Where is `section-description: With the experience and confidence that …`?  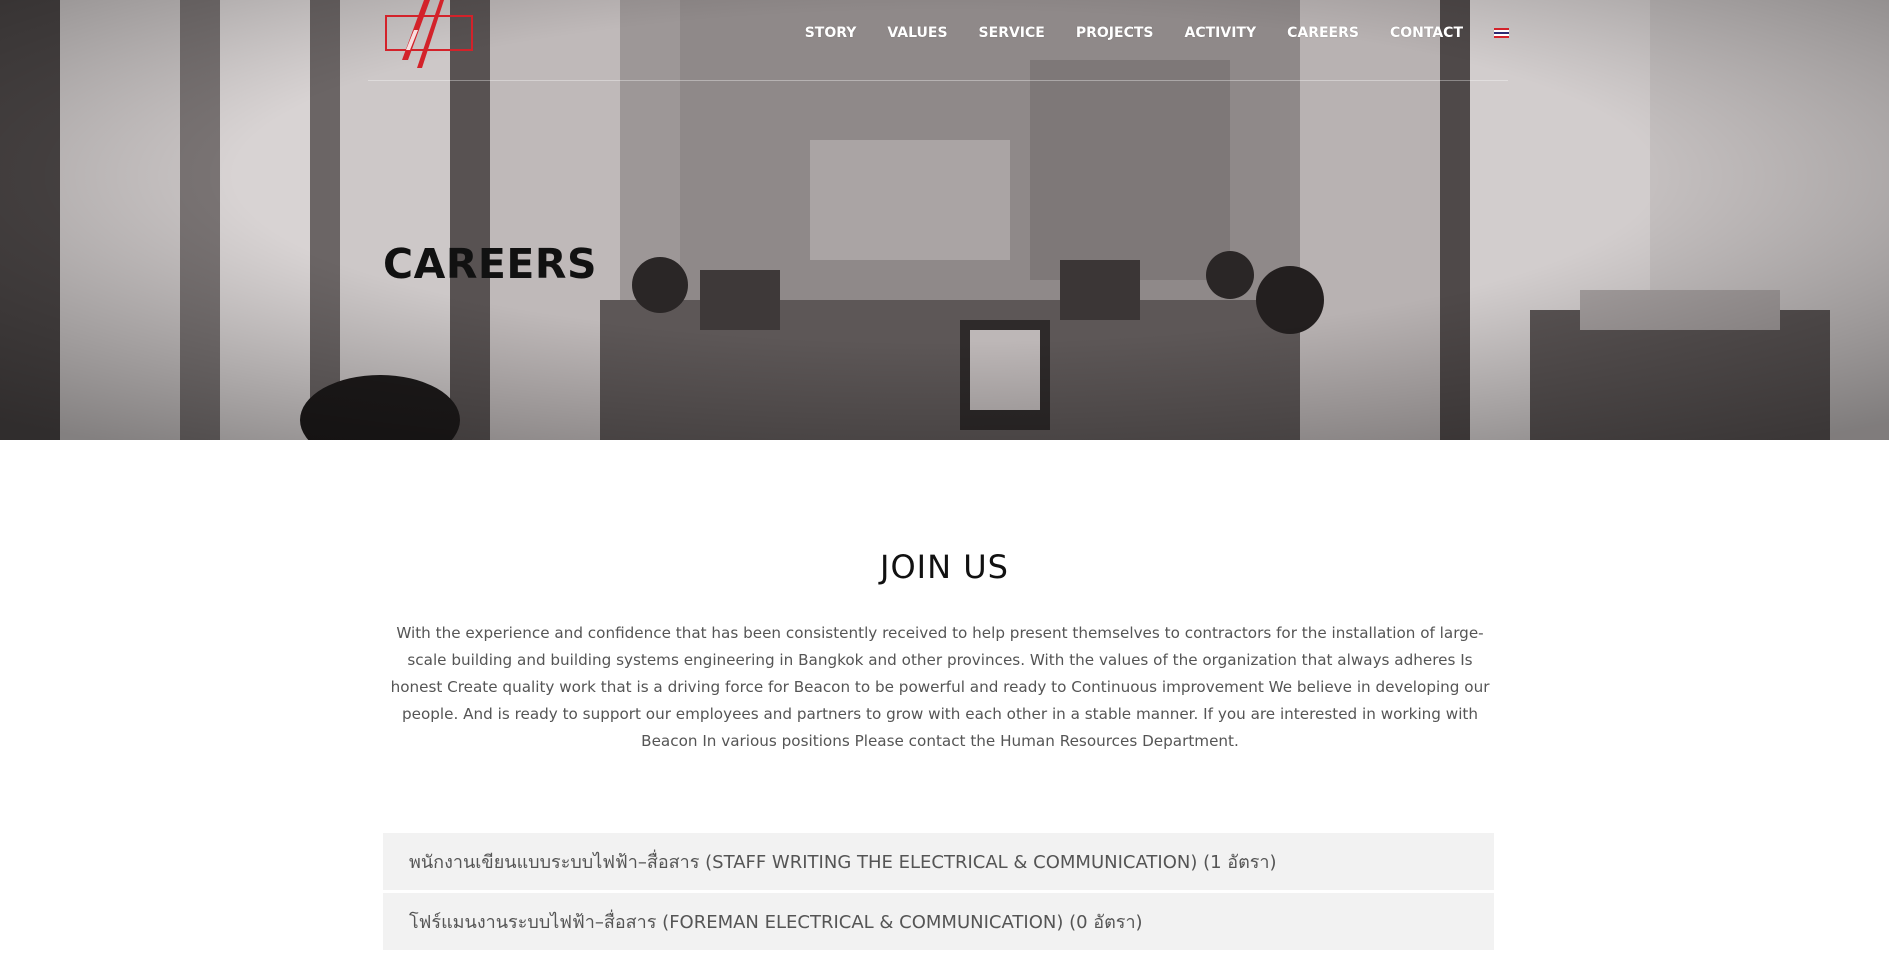
section-description: With the experience and confidence that … is located at coordinates (940, 687).